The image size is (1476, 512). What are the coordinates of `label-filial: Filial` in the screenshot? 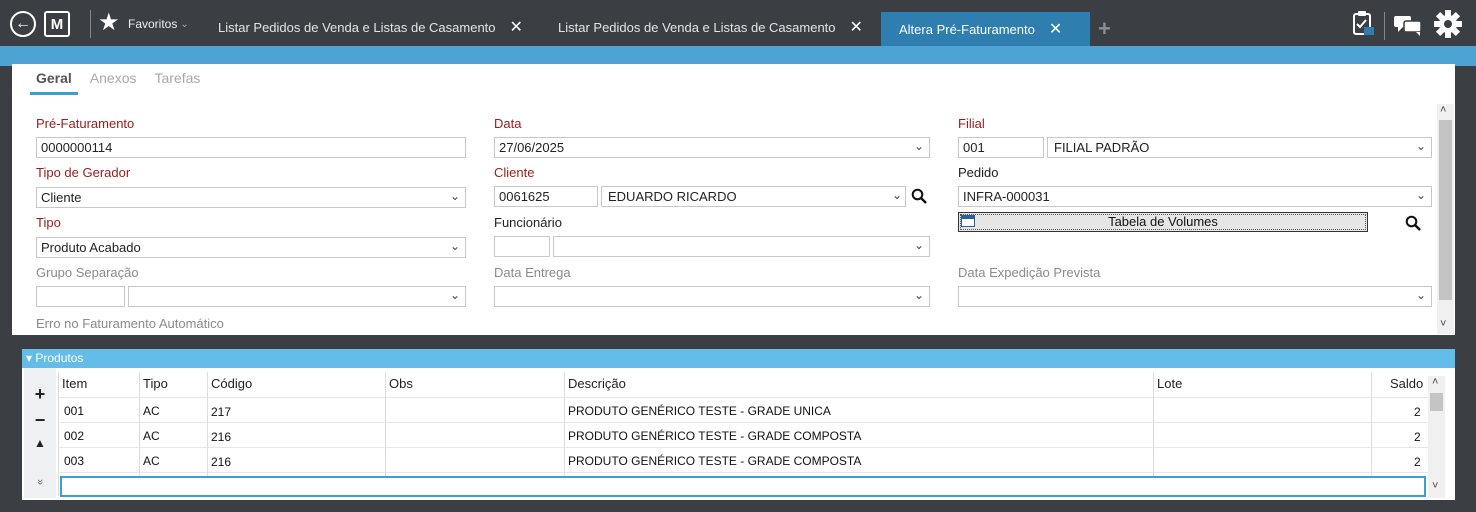 It's located at (971, 123).